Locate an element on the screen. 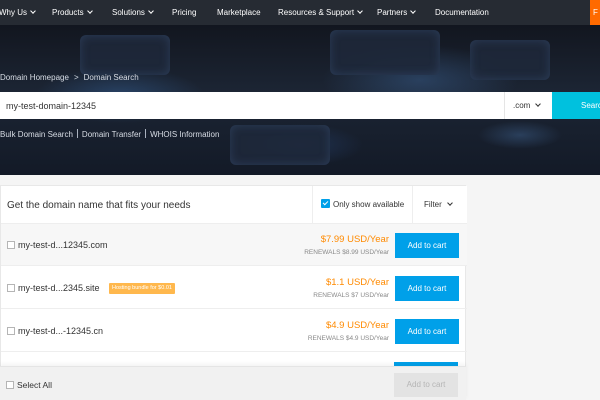  nav-item-products: Products is located at coordinates (72, 12).